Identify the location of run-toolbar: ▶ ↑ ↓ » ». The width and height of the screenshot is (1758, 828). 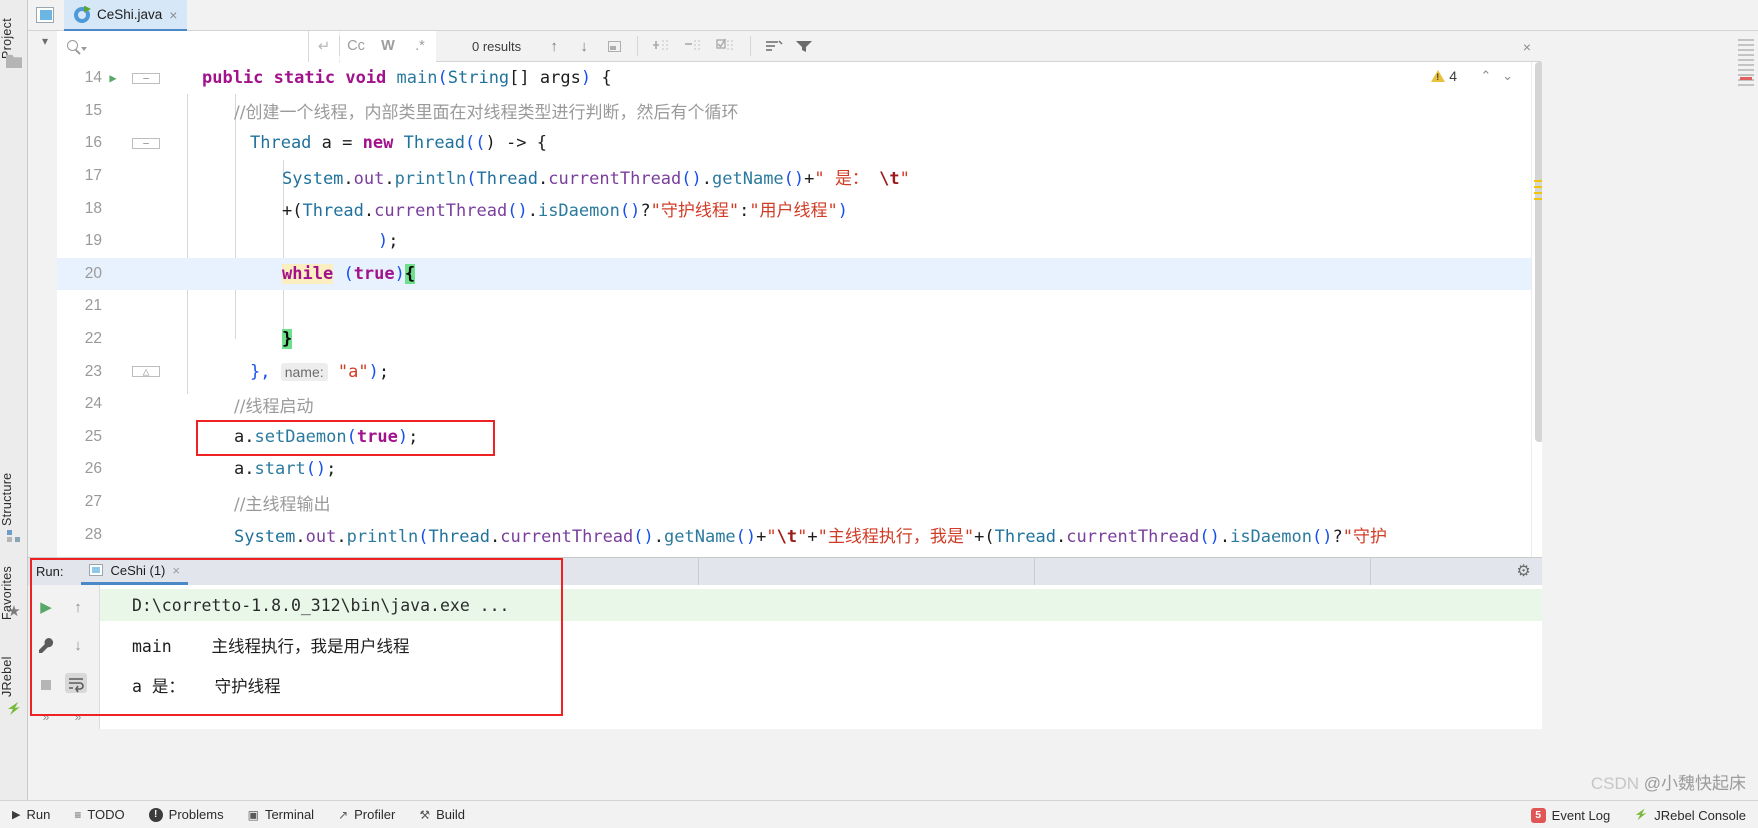
(64, 657).